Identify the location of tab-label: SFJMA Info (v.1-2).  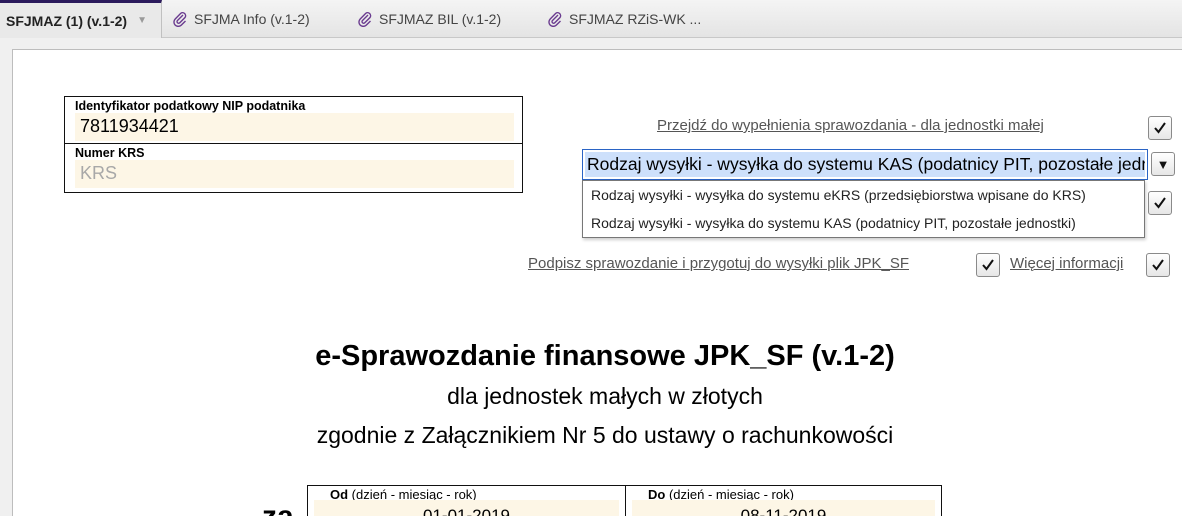
(252, 19).